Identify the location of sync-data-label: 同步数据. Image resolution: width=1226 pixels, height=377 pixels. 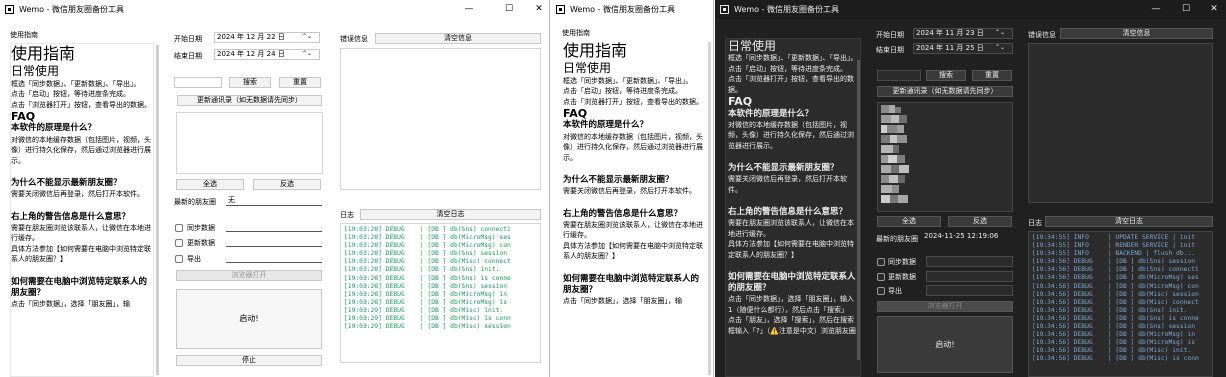
(201, 228).